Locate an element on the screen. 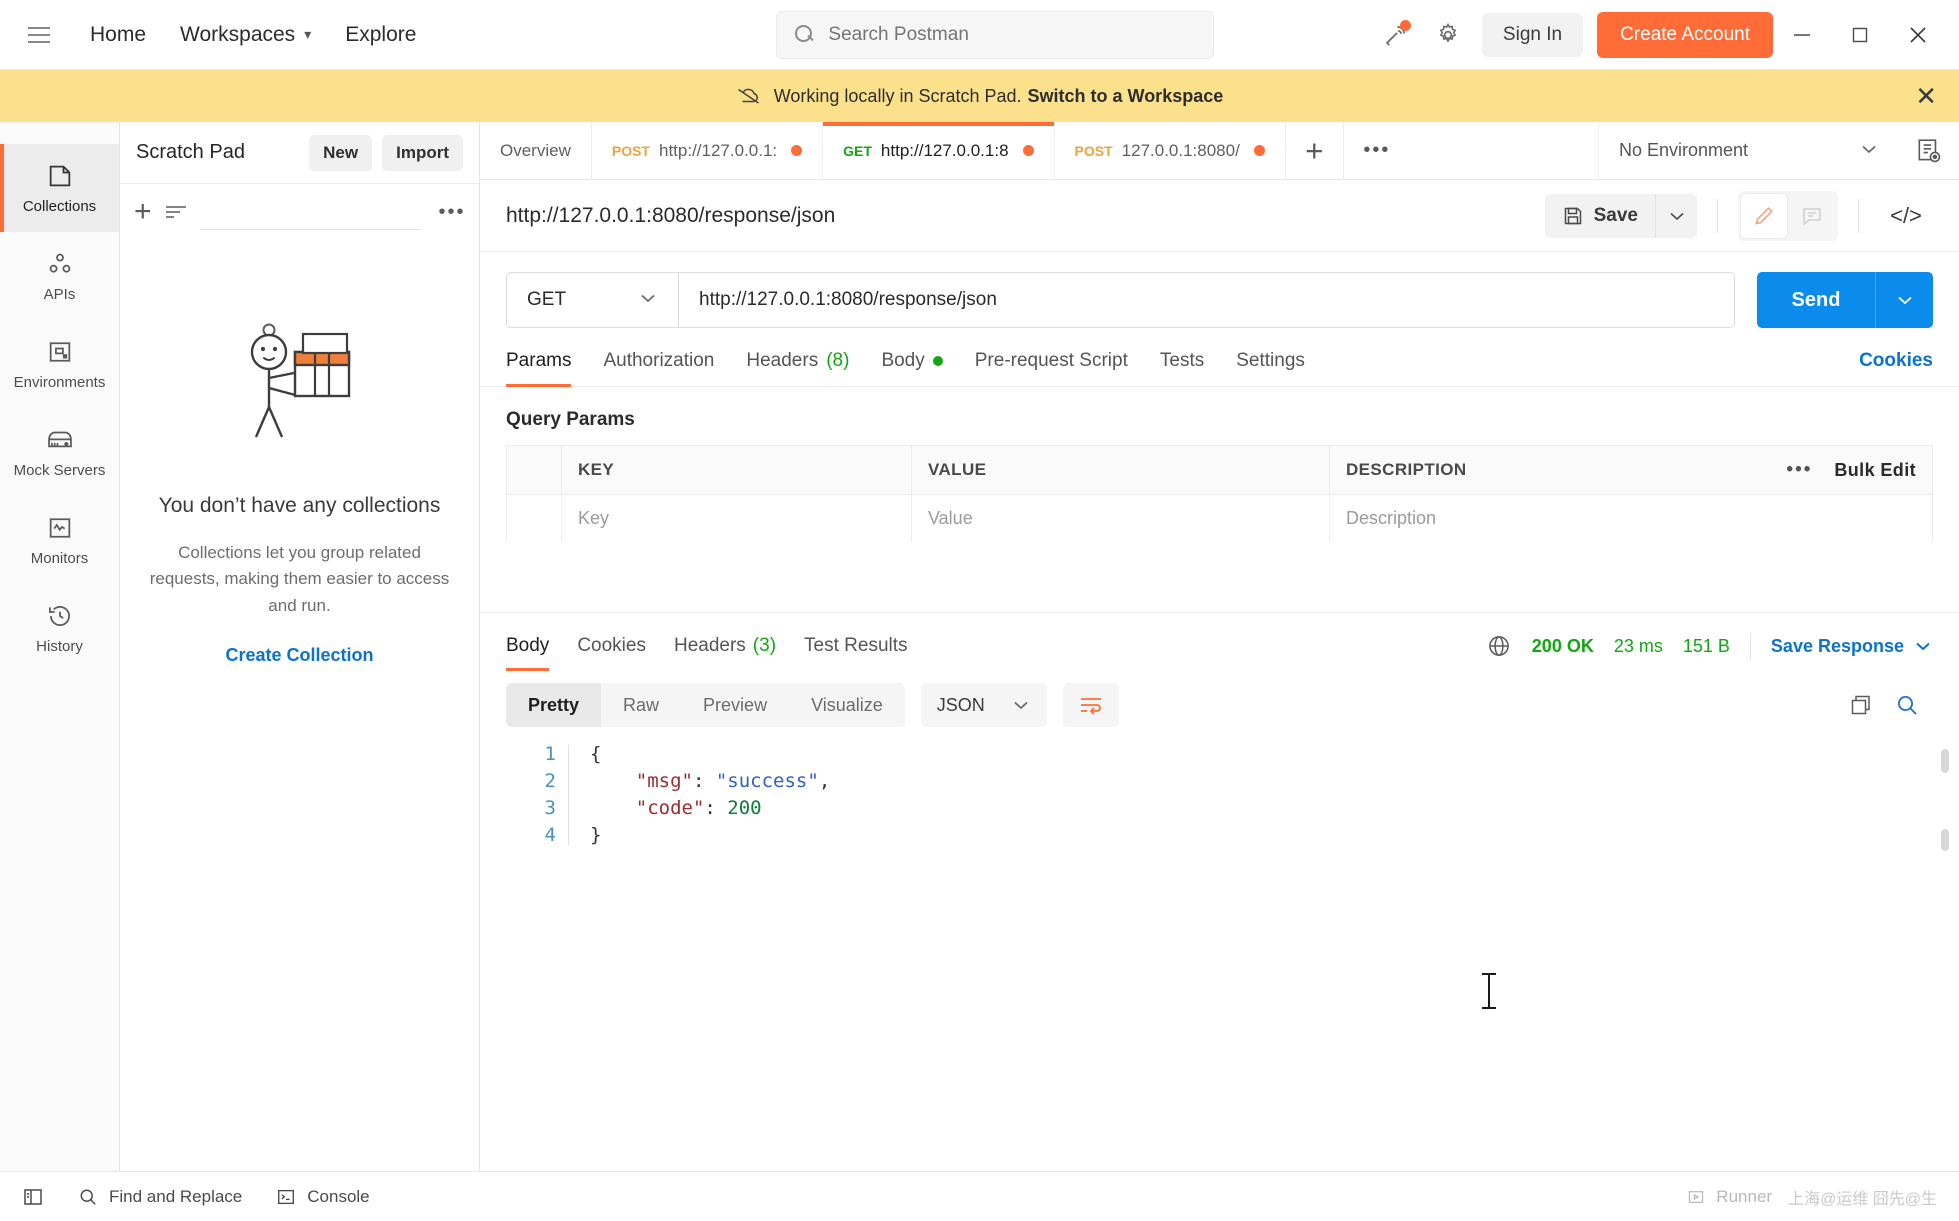 Image resolution: width=1959 pixels, height=1221 pixels. sidebar-item-environments: Environments is located at coordinates (59, 364).